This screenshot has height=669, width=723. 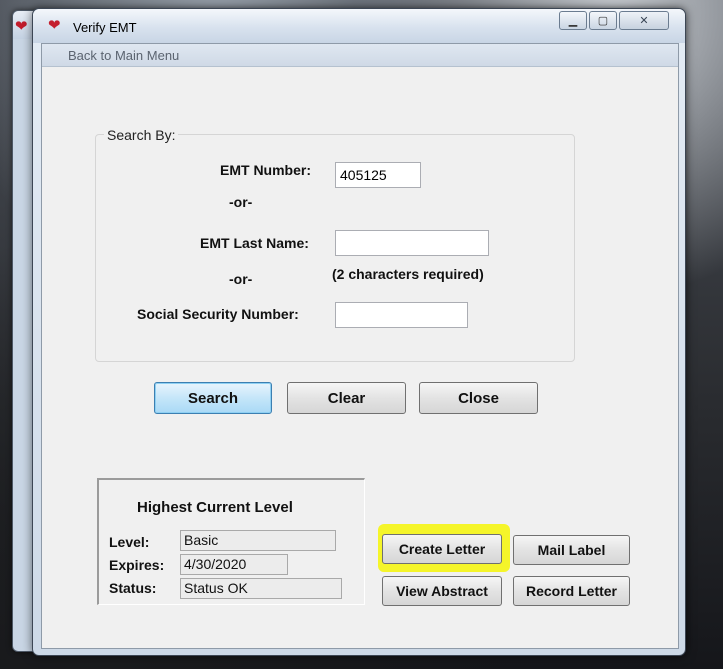 I want to click on close-window-button: ✕, so click(x=644, y=20).